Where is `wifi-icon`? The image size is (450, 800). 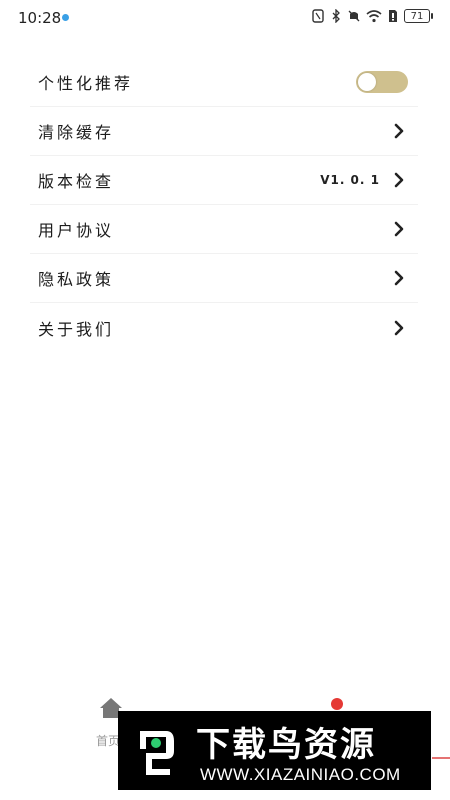
wifi-icon is located at coordinates (374, 16).